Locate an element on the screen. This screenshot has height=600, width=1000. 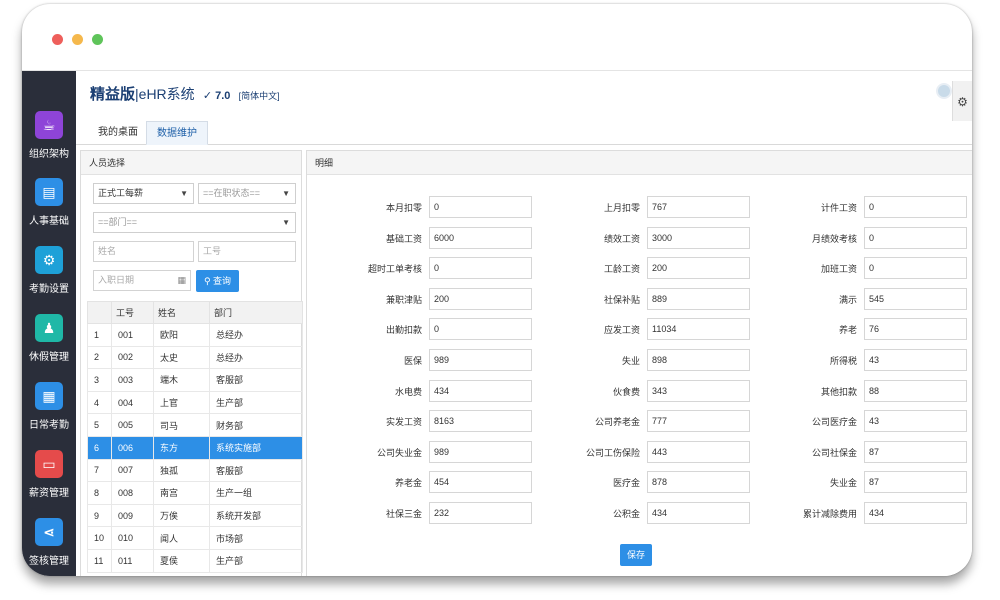
table-row: 10 010 闻人 市场部 is located at coordinates (195, 538).